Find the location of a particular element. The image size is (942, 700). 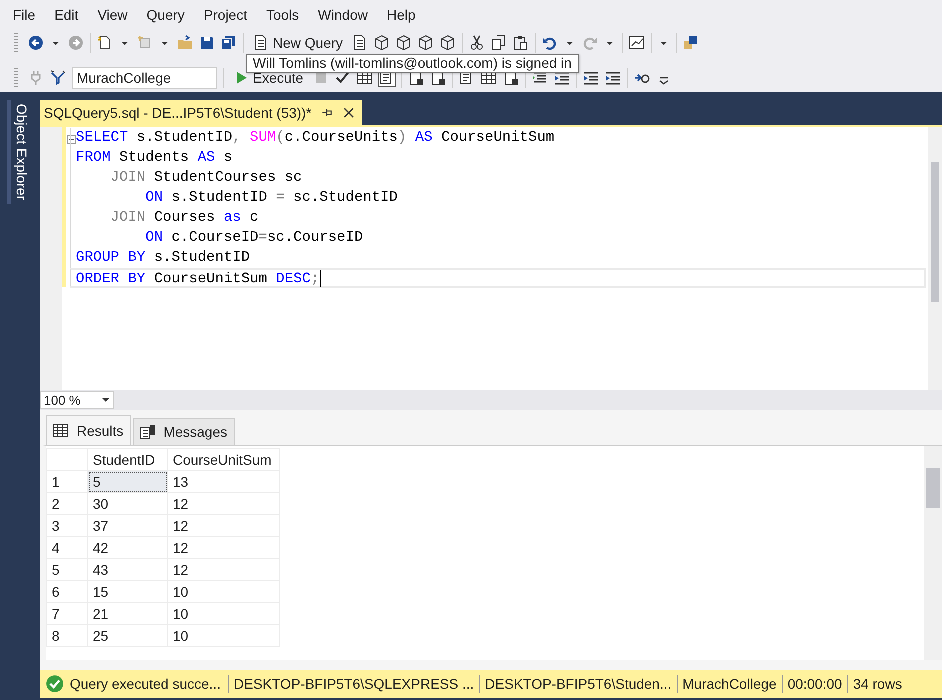

table-cell: 42 is located at coordinates (128, 547).